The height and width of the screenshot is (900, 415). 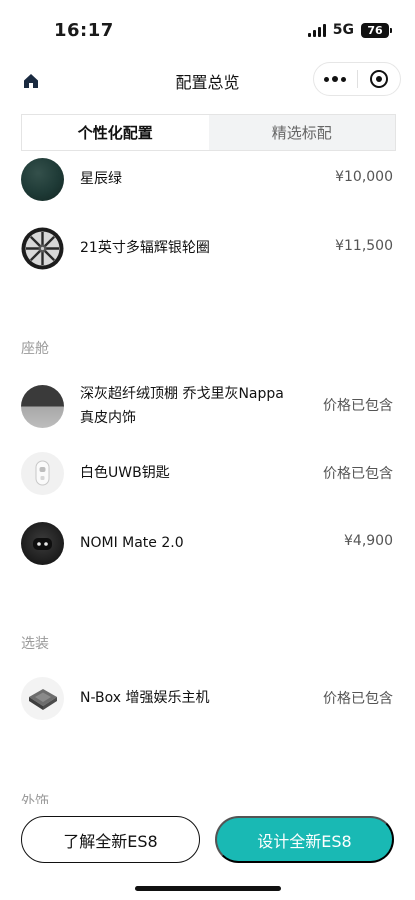 I want to click on wheel-icon, so click(x=42, y=248).